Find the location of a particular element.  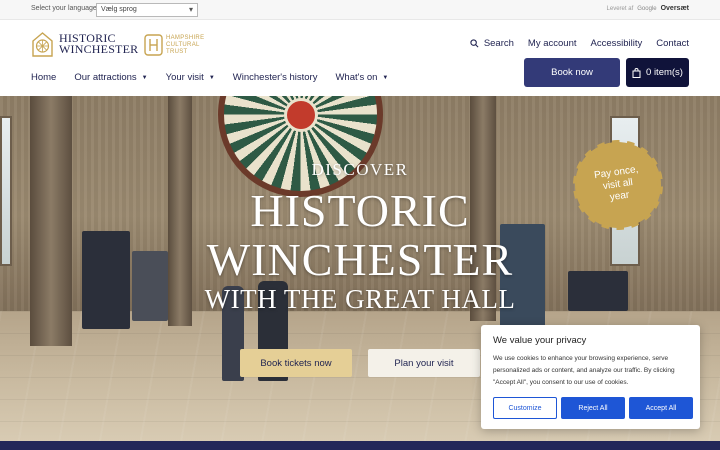

nav-item-home: Home is located at coordinates (43, 77).